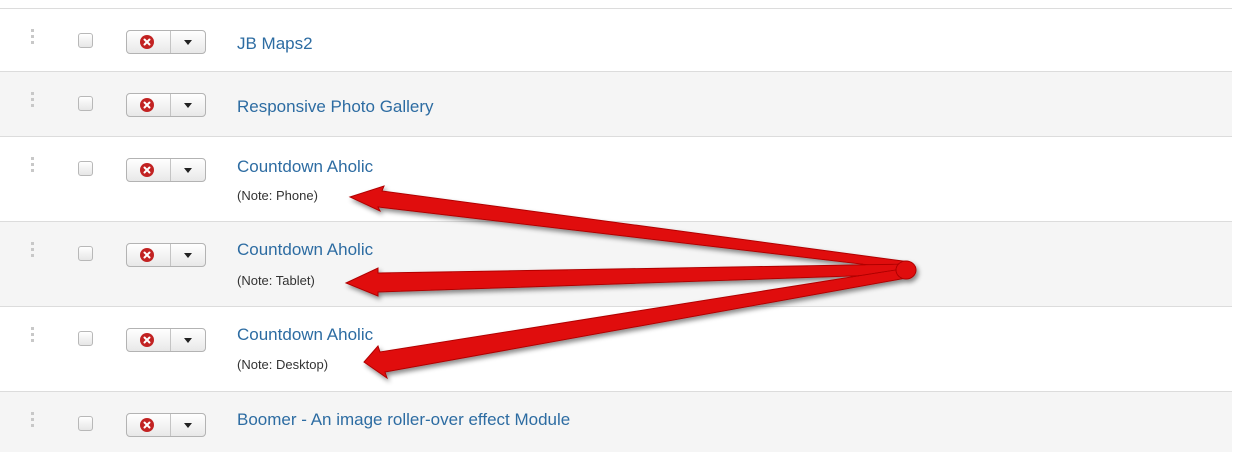  What do you see at coordinates (630, 228) in the screenshot?
I see `arrow-to-phone-note` at bounding box center [630, 228].